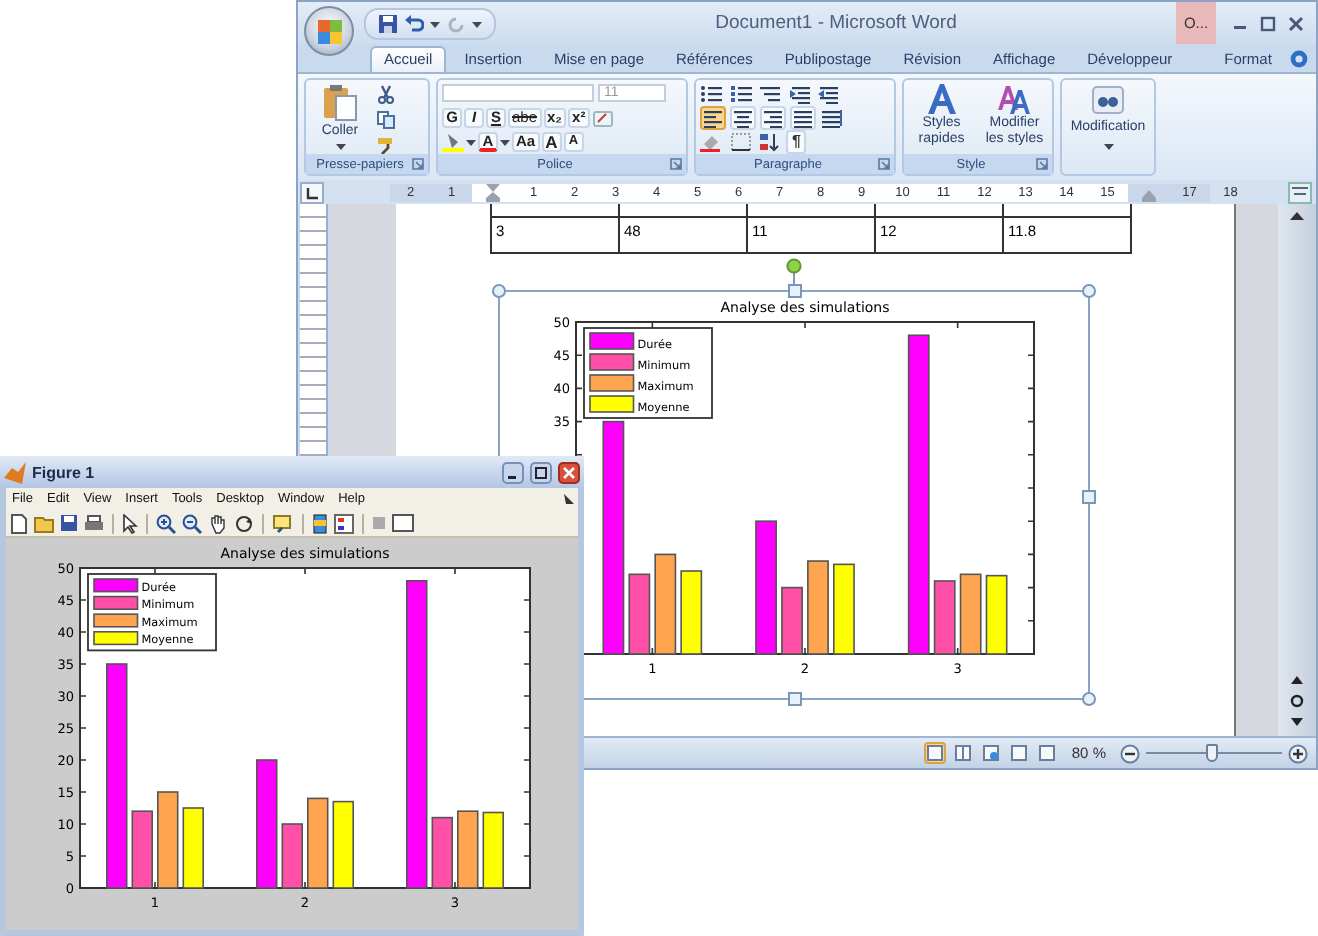 This screenshot has width=1318, height=936. Describe the element at coordinates (344, 523) in the screenshot. I see `legend-icon` at that location.